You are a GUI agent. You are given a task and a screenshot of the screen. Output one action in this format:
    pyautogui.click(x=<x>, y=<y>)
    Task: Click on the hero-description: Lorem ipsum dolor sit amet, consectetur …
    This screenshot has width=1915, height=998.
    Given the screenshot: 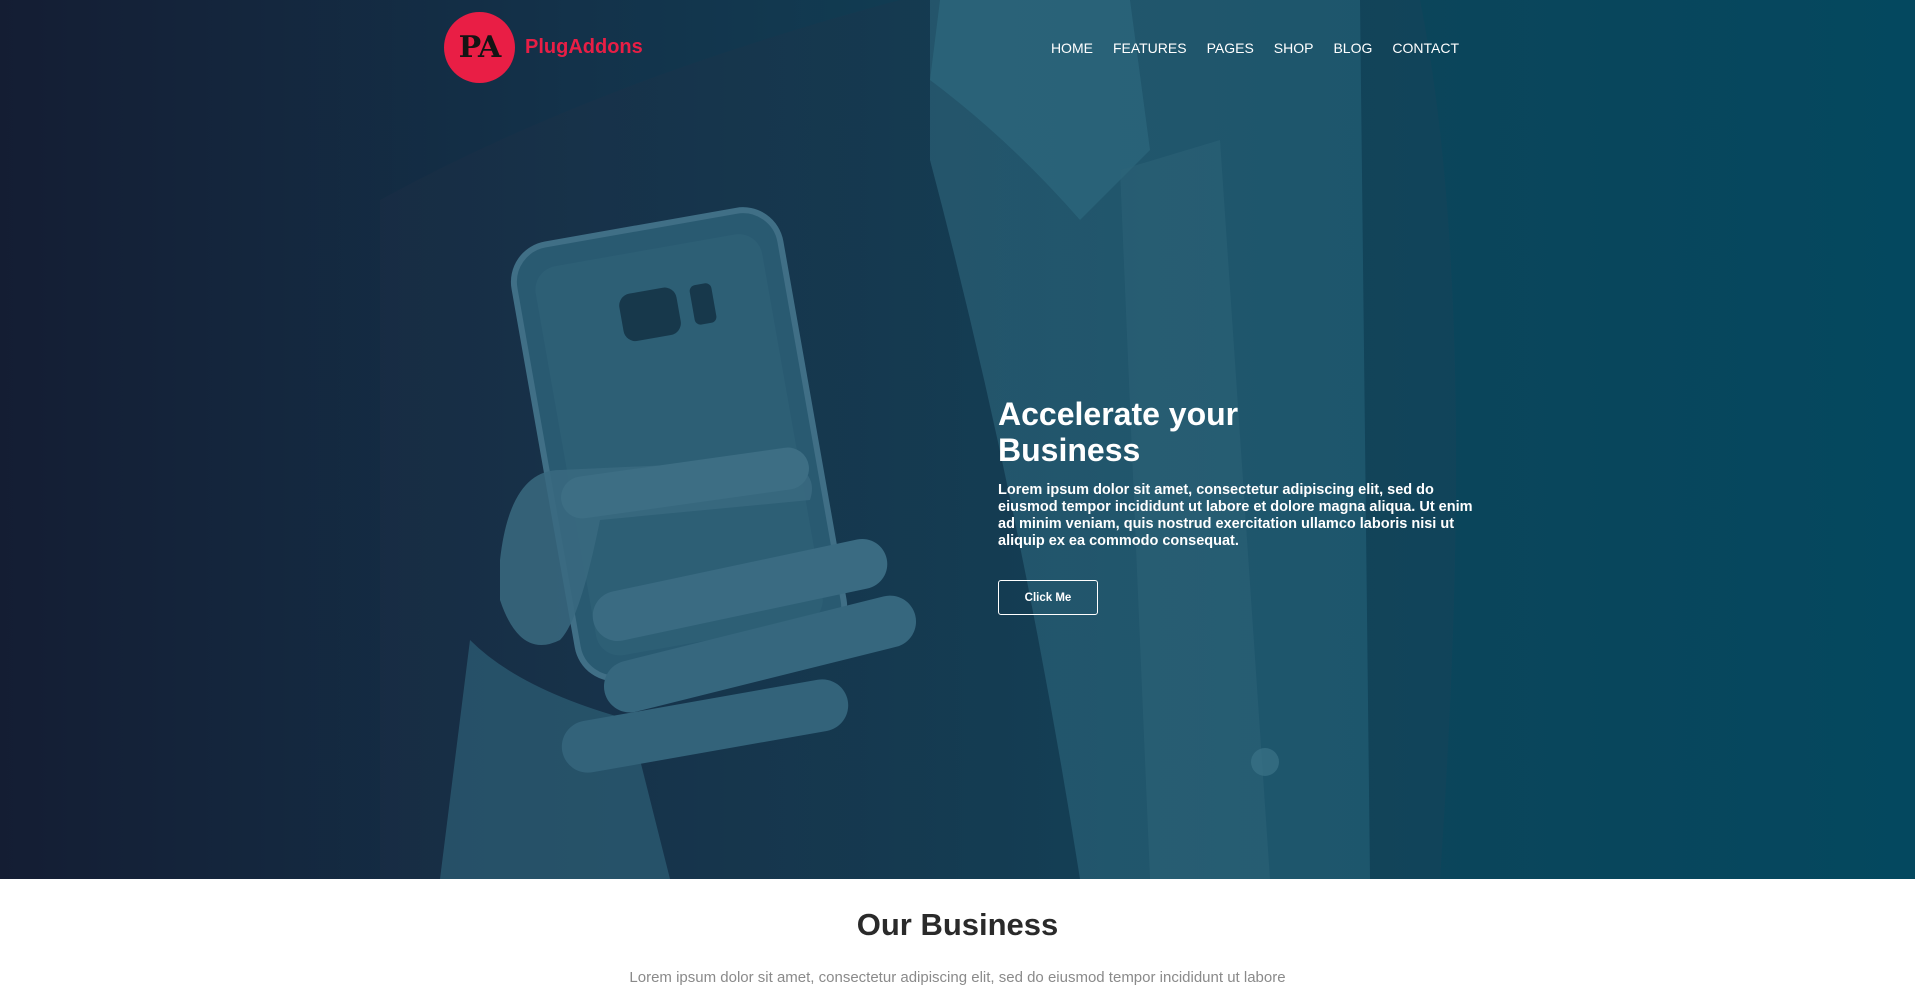 What is the action you would take?
    pyautogui.click(x=1235, y=515)
    